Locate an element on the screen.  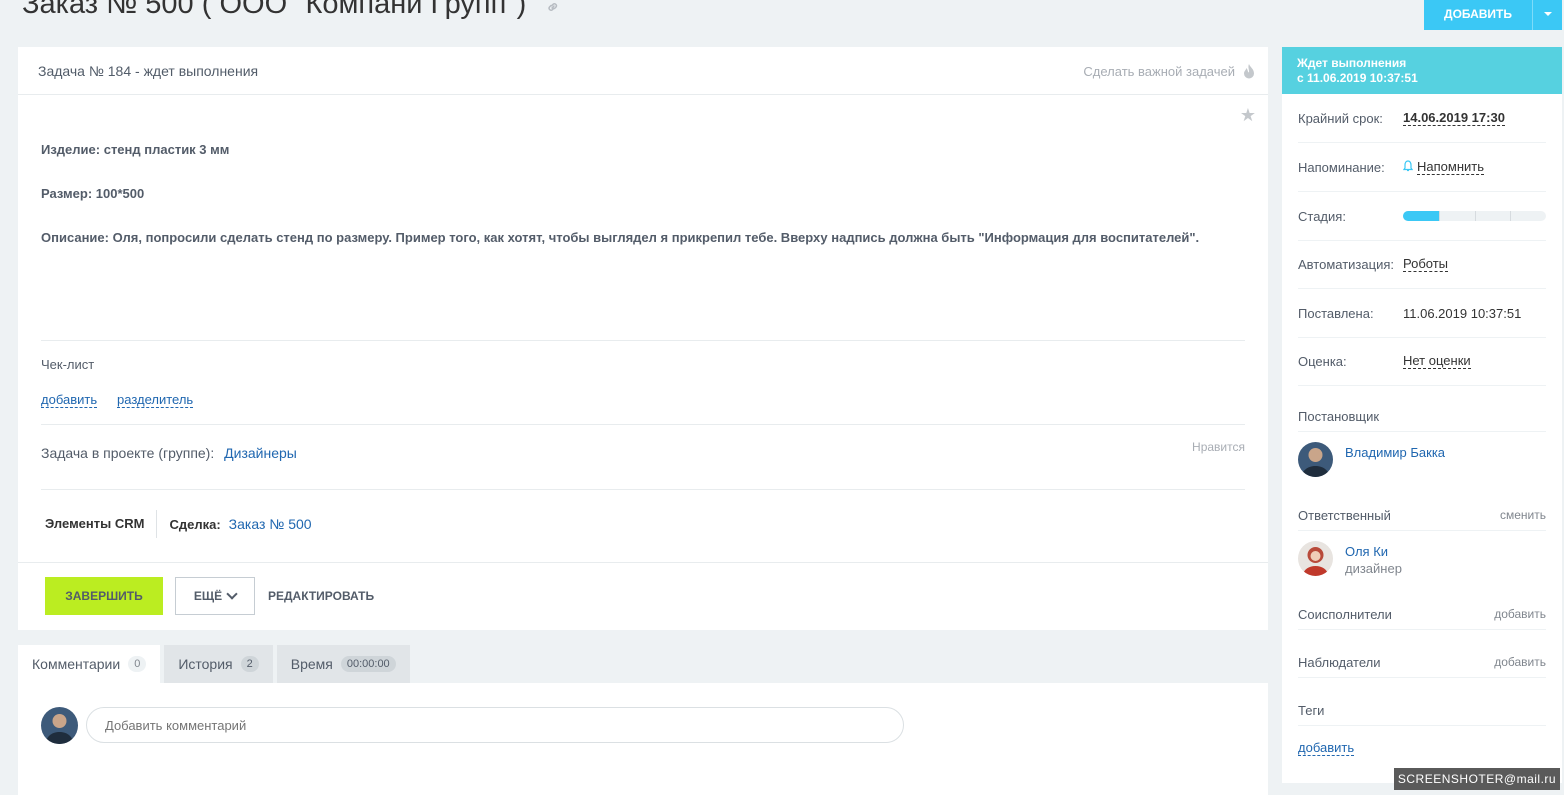
link-icon is located at coordinates (553, 11).